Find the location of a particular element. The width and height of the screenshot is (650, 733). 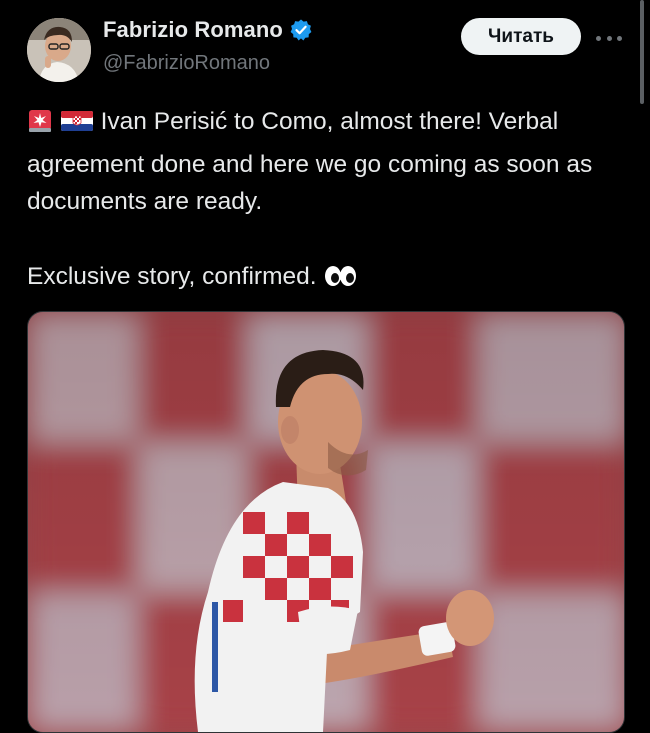

avatar is located at coordinates (59, 50).